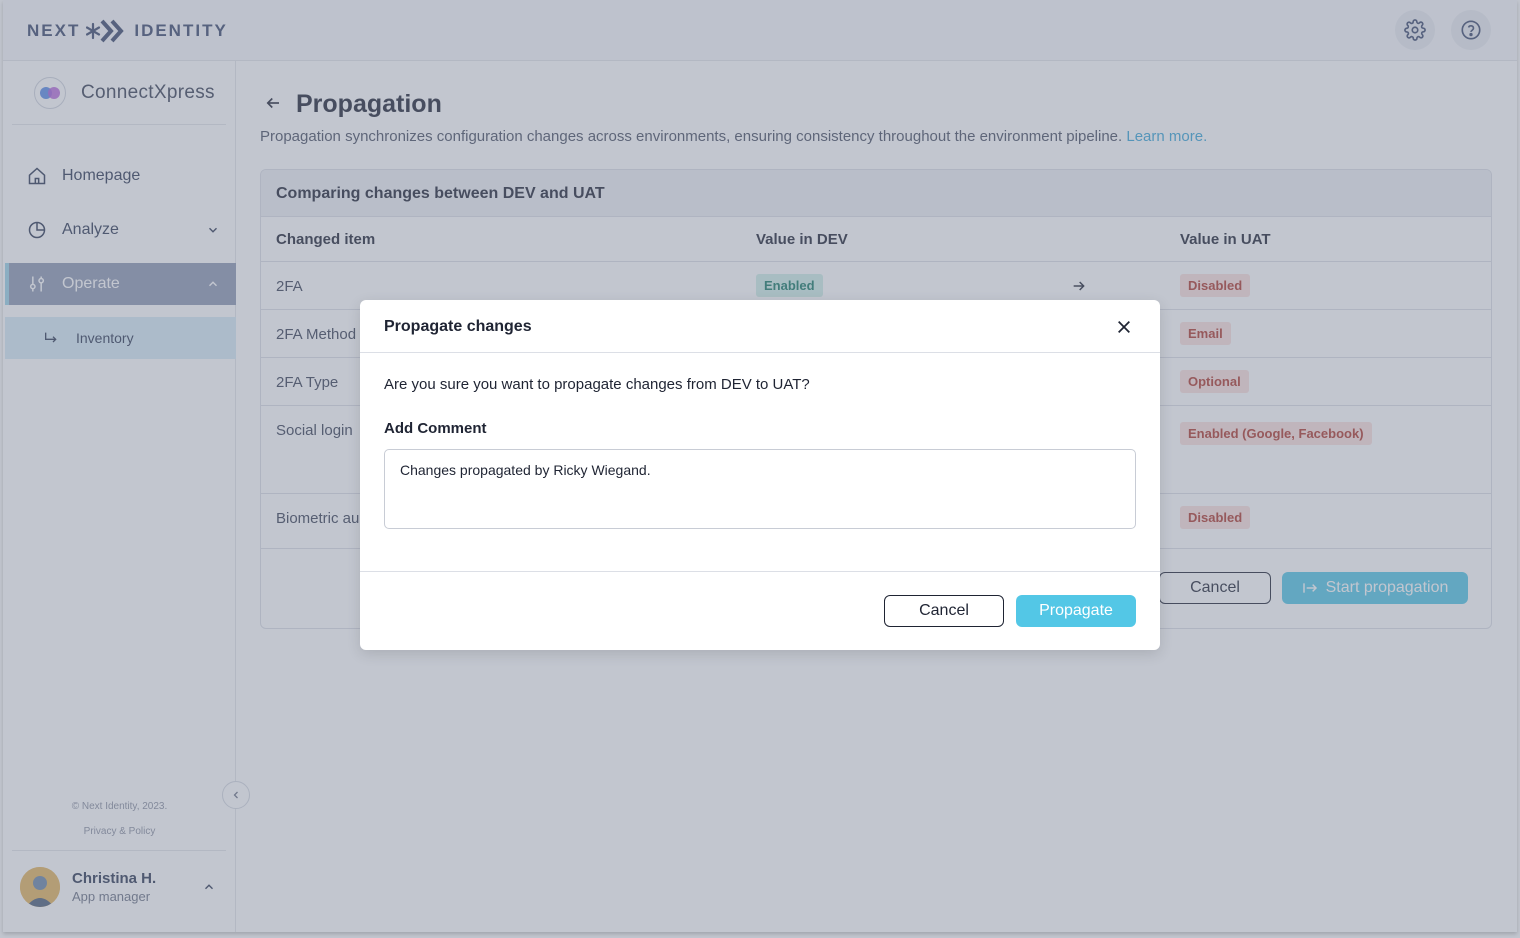 This screenshot has height=938, width=1520. Describe the element at coordinates (458, 326) in the screenshot. I see `dialog-title: Propagate changes` at that location.